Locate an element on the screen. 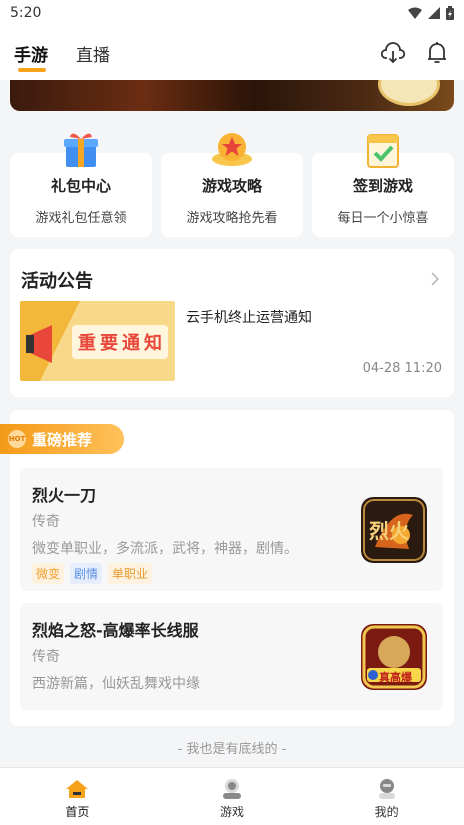  end-of-list-text: - 我也是有底线的 - is located at coordinates (232, 749).